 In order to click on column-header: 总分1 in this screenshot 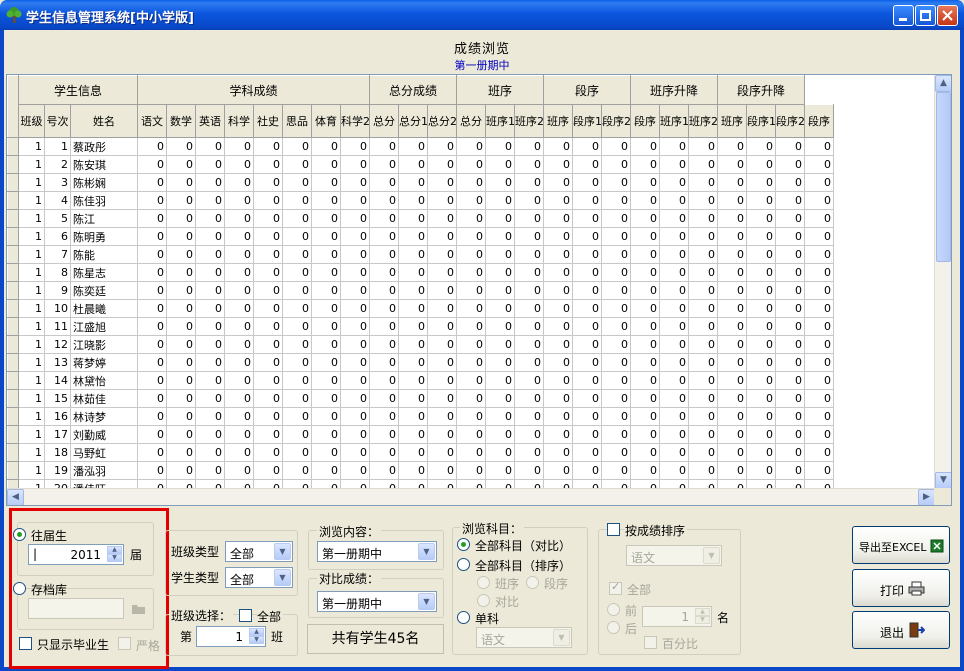, I will do `click(413, 121)`.